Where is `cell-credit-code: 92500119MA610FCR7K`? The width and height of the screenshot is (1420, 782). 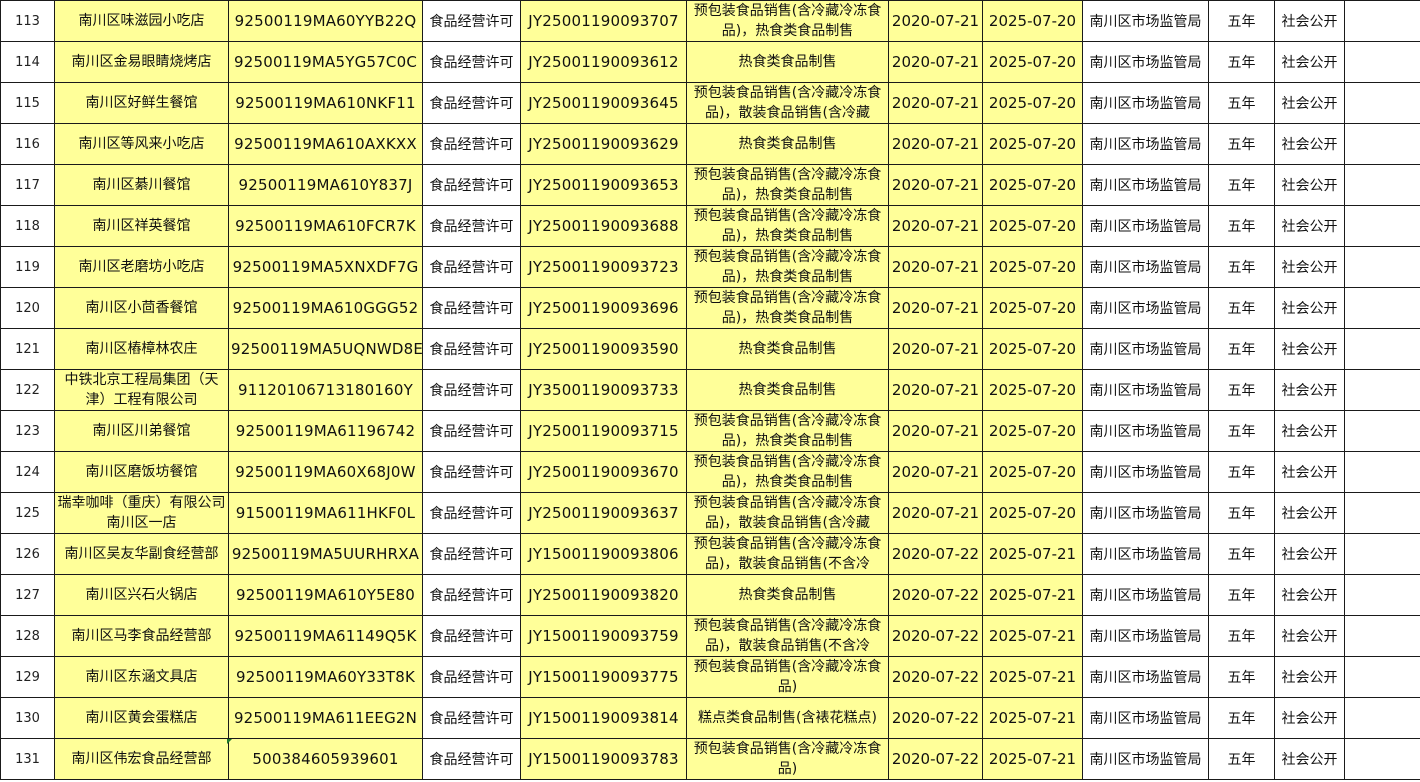 cell-credit-code: 92500119MA610FCR7K is located at coordinates (325, 226).